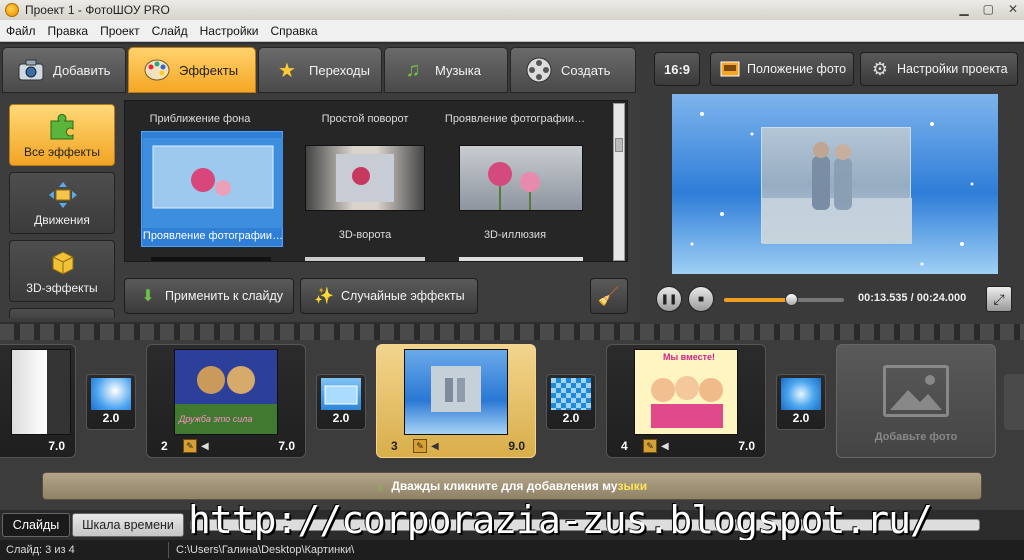 The image size is (1024, 560). I want to click on slide-item-4: Мы вместе! 4 ✎ ◀ 7.0, so click(686, 401).